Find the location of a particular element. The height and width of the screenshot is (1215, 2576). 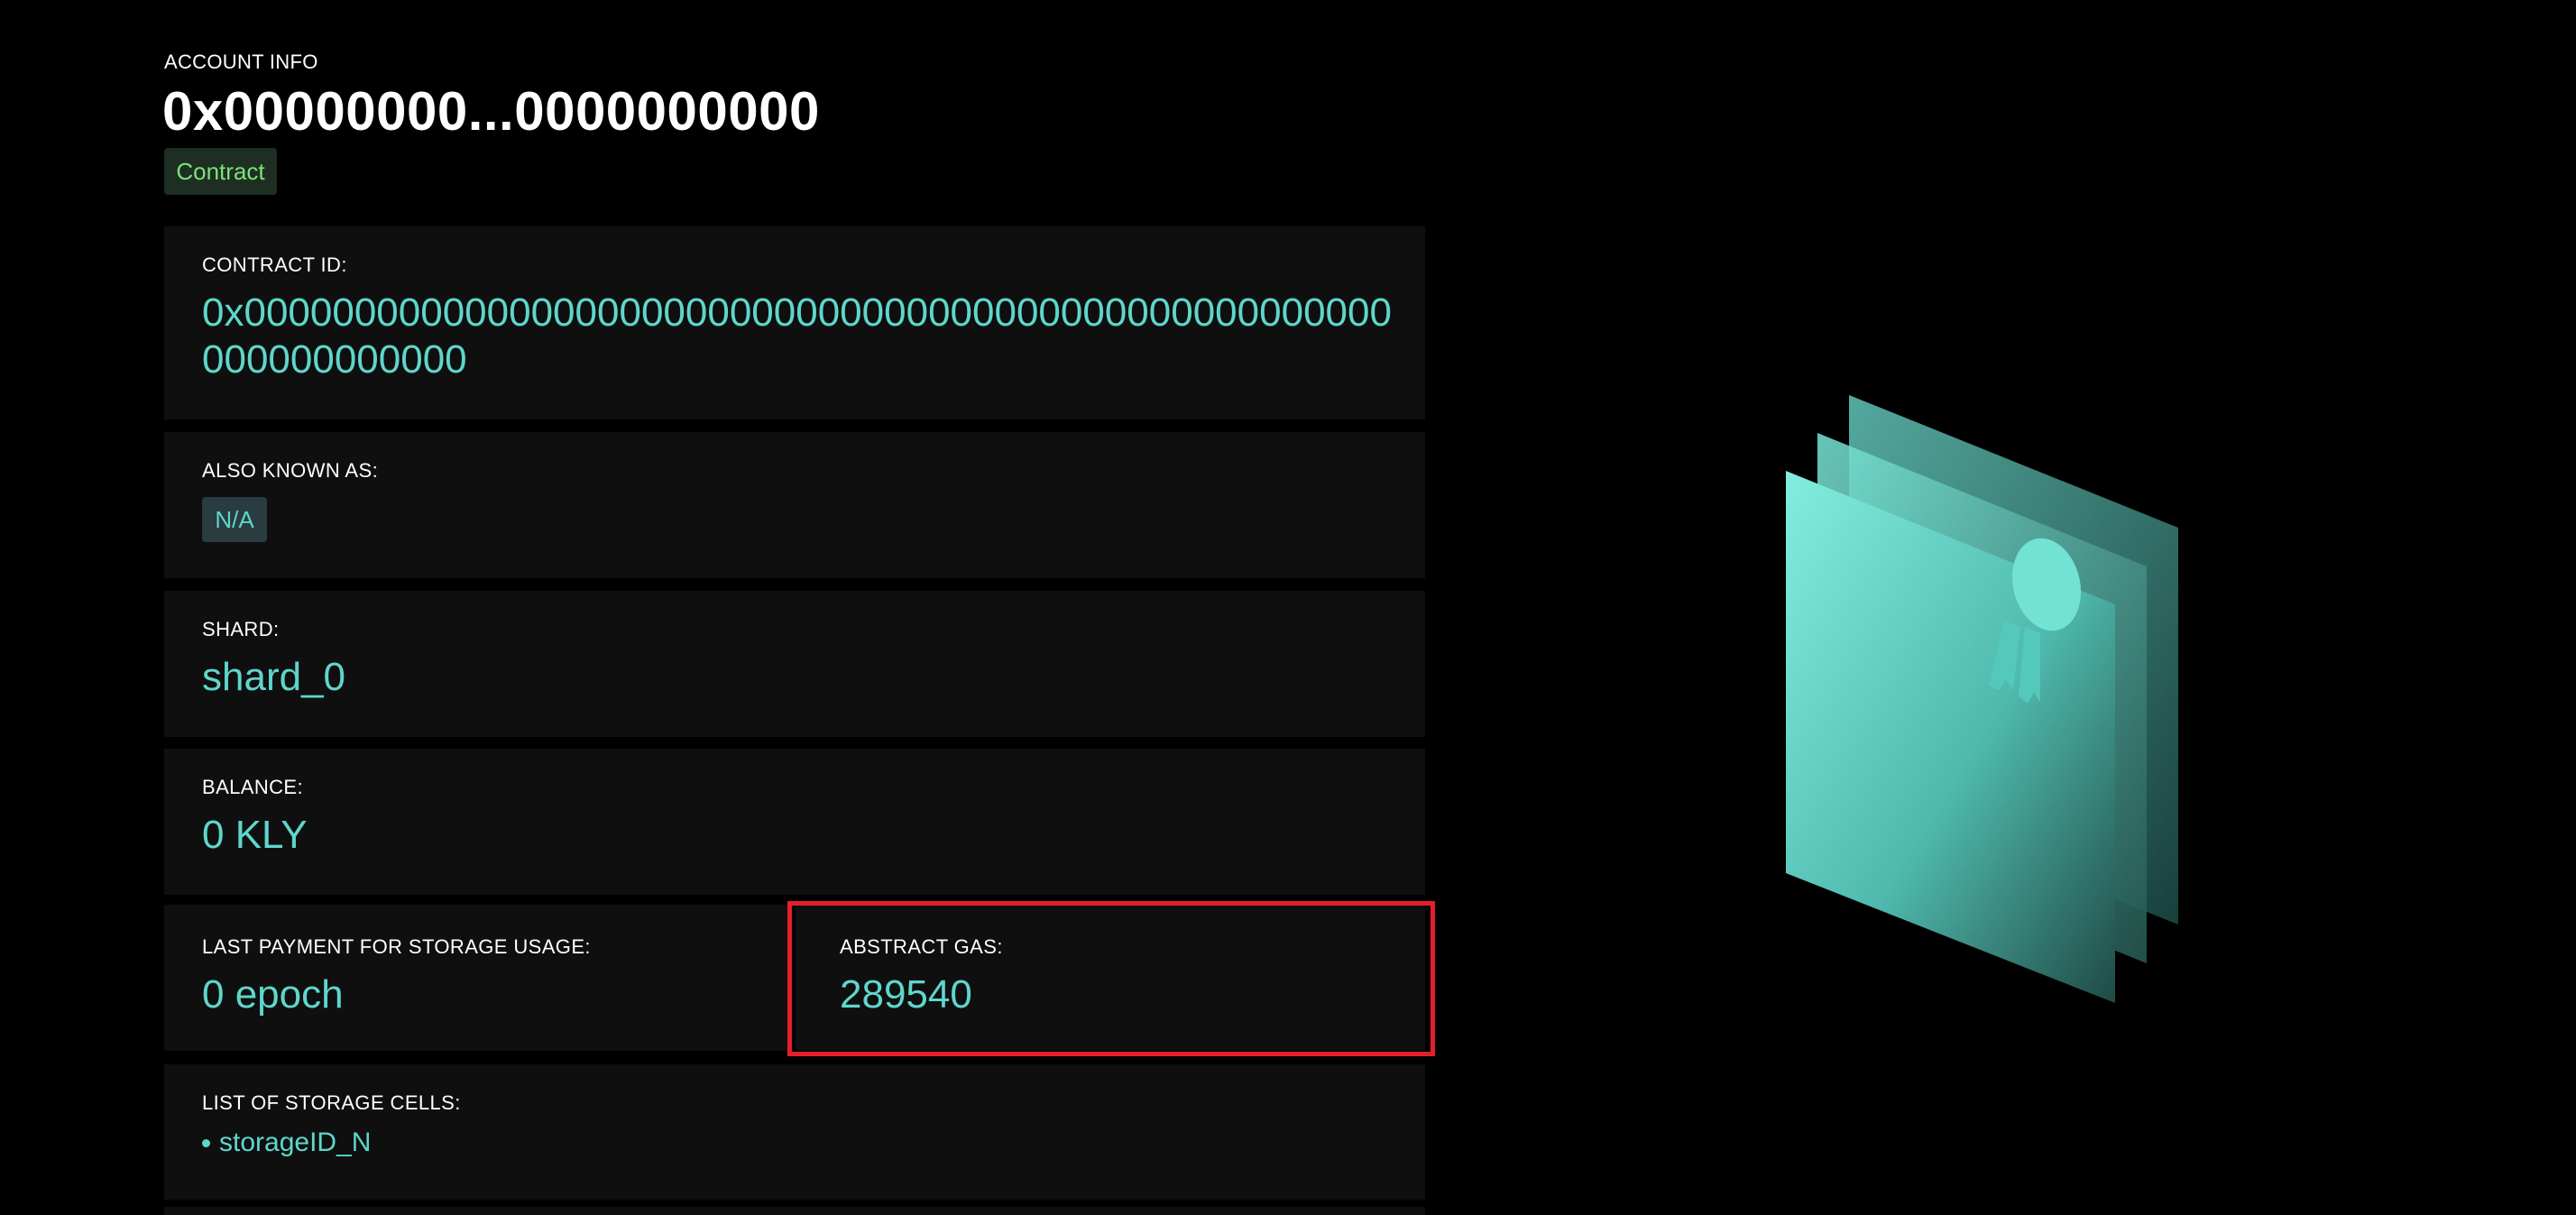

also-known-as-value: N/A is located at coordinates (235, 519).